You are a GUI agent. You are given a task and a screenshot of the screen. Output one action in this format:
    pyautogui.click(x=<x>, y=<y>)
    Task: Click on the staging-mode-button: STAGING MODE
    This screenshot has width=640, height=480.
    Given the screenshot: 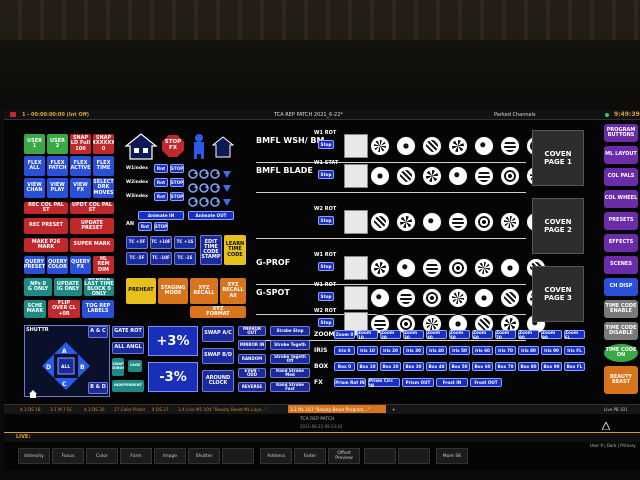 What is the action you would take?
    pyautogui.click(x=173, y=291)
    